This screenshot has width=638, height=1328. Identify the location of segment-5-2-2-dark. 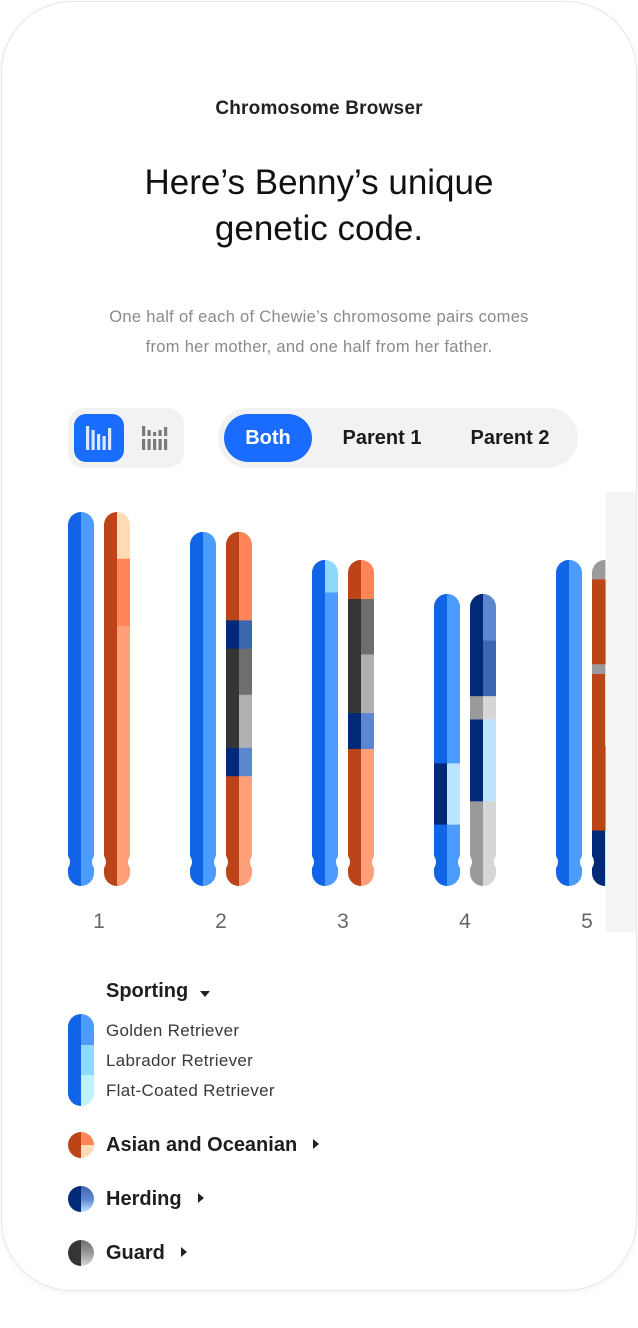
(599, 622).